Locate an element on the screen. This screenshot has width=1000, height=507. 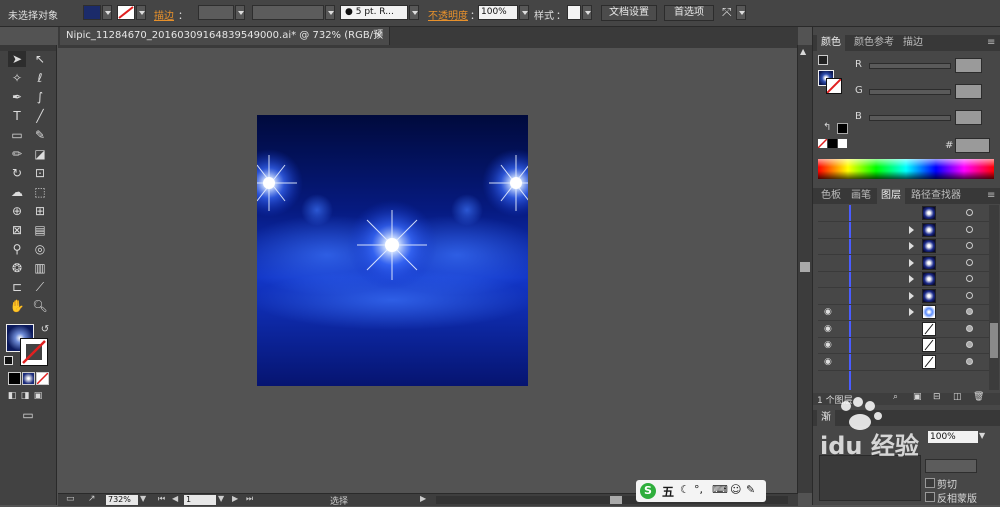
channel-b-slider is located at coordinates (910, 118).